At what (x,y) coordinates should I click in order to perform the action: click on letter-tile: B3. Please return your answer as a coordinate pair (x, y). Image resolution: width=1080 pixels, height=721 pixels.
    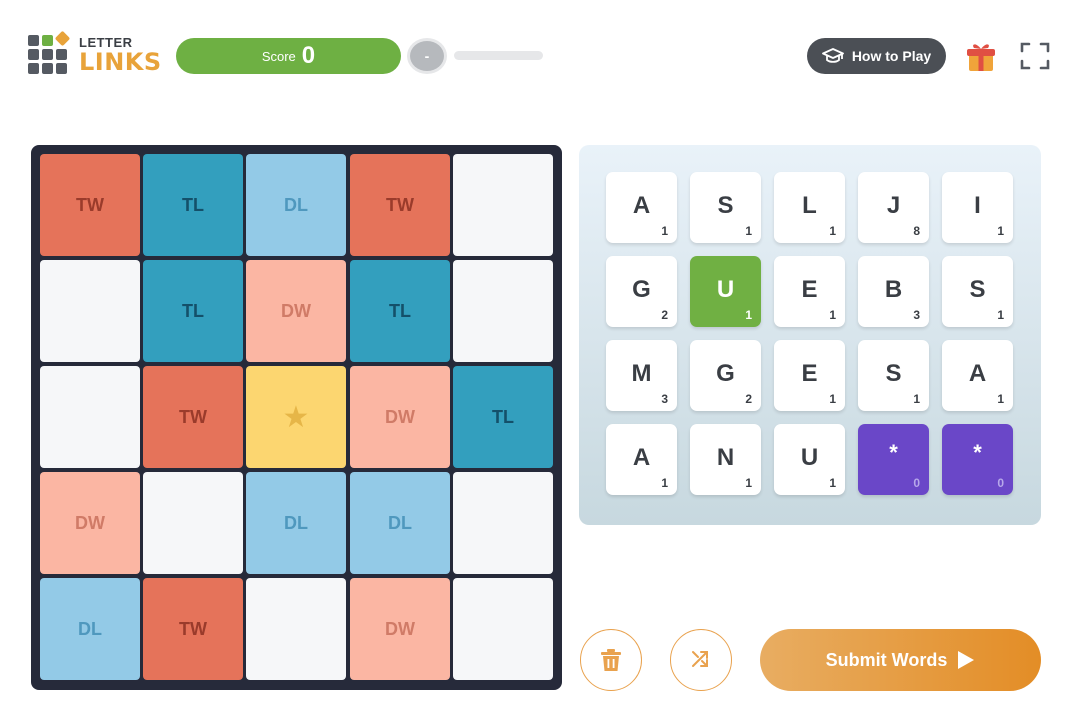
    Looking at the image, I should click on (893, 291).